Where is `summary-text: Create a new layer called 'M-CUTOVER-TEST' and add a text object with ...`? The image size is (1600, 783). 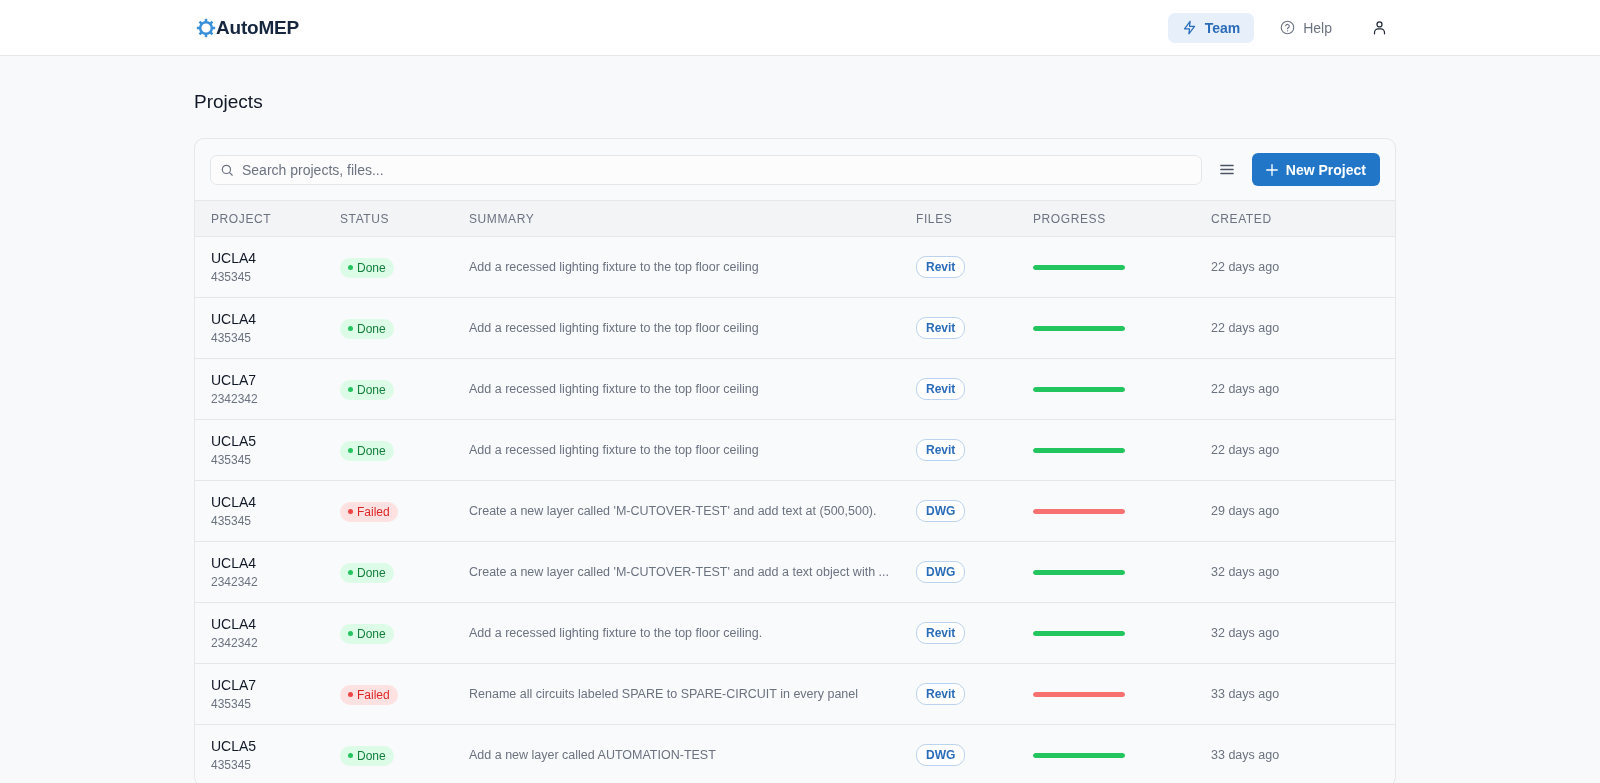 summary-text: Create a new layer called 'M-CUTOVER-TEST' and add a text object with ... is located at coordinates (679, 572).